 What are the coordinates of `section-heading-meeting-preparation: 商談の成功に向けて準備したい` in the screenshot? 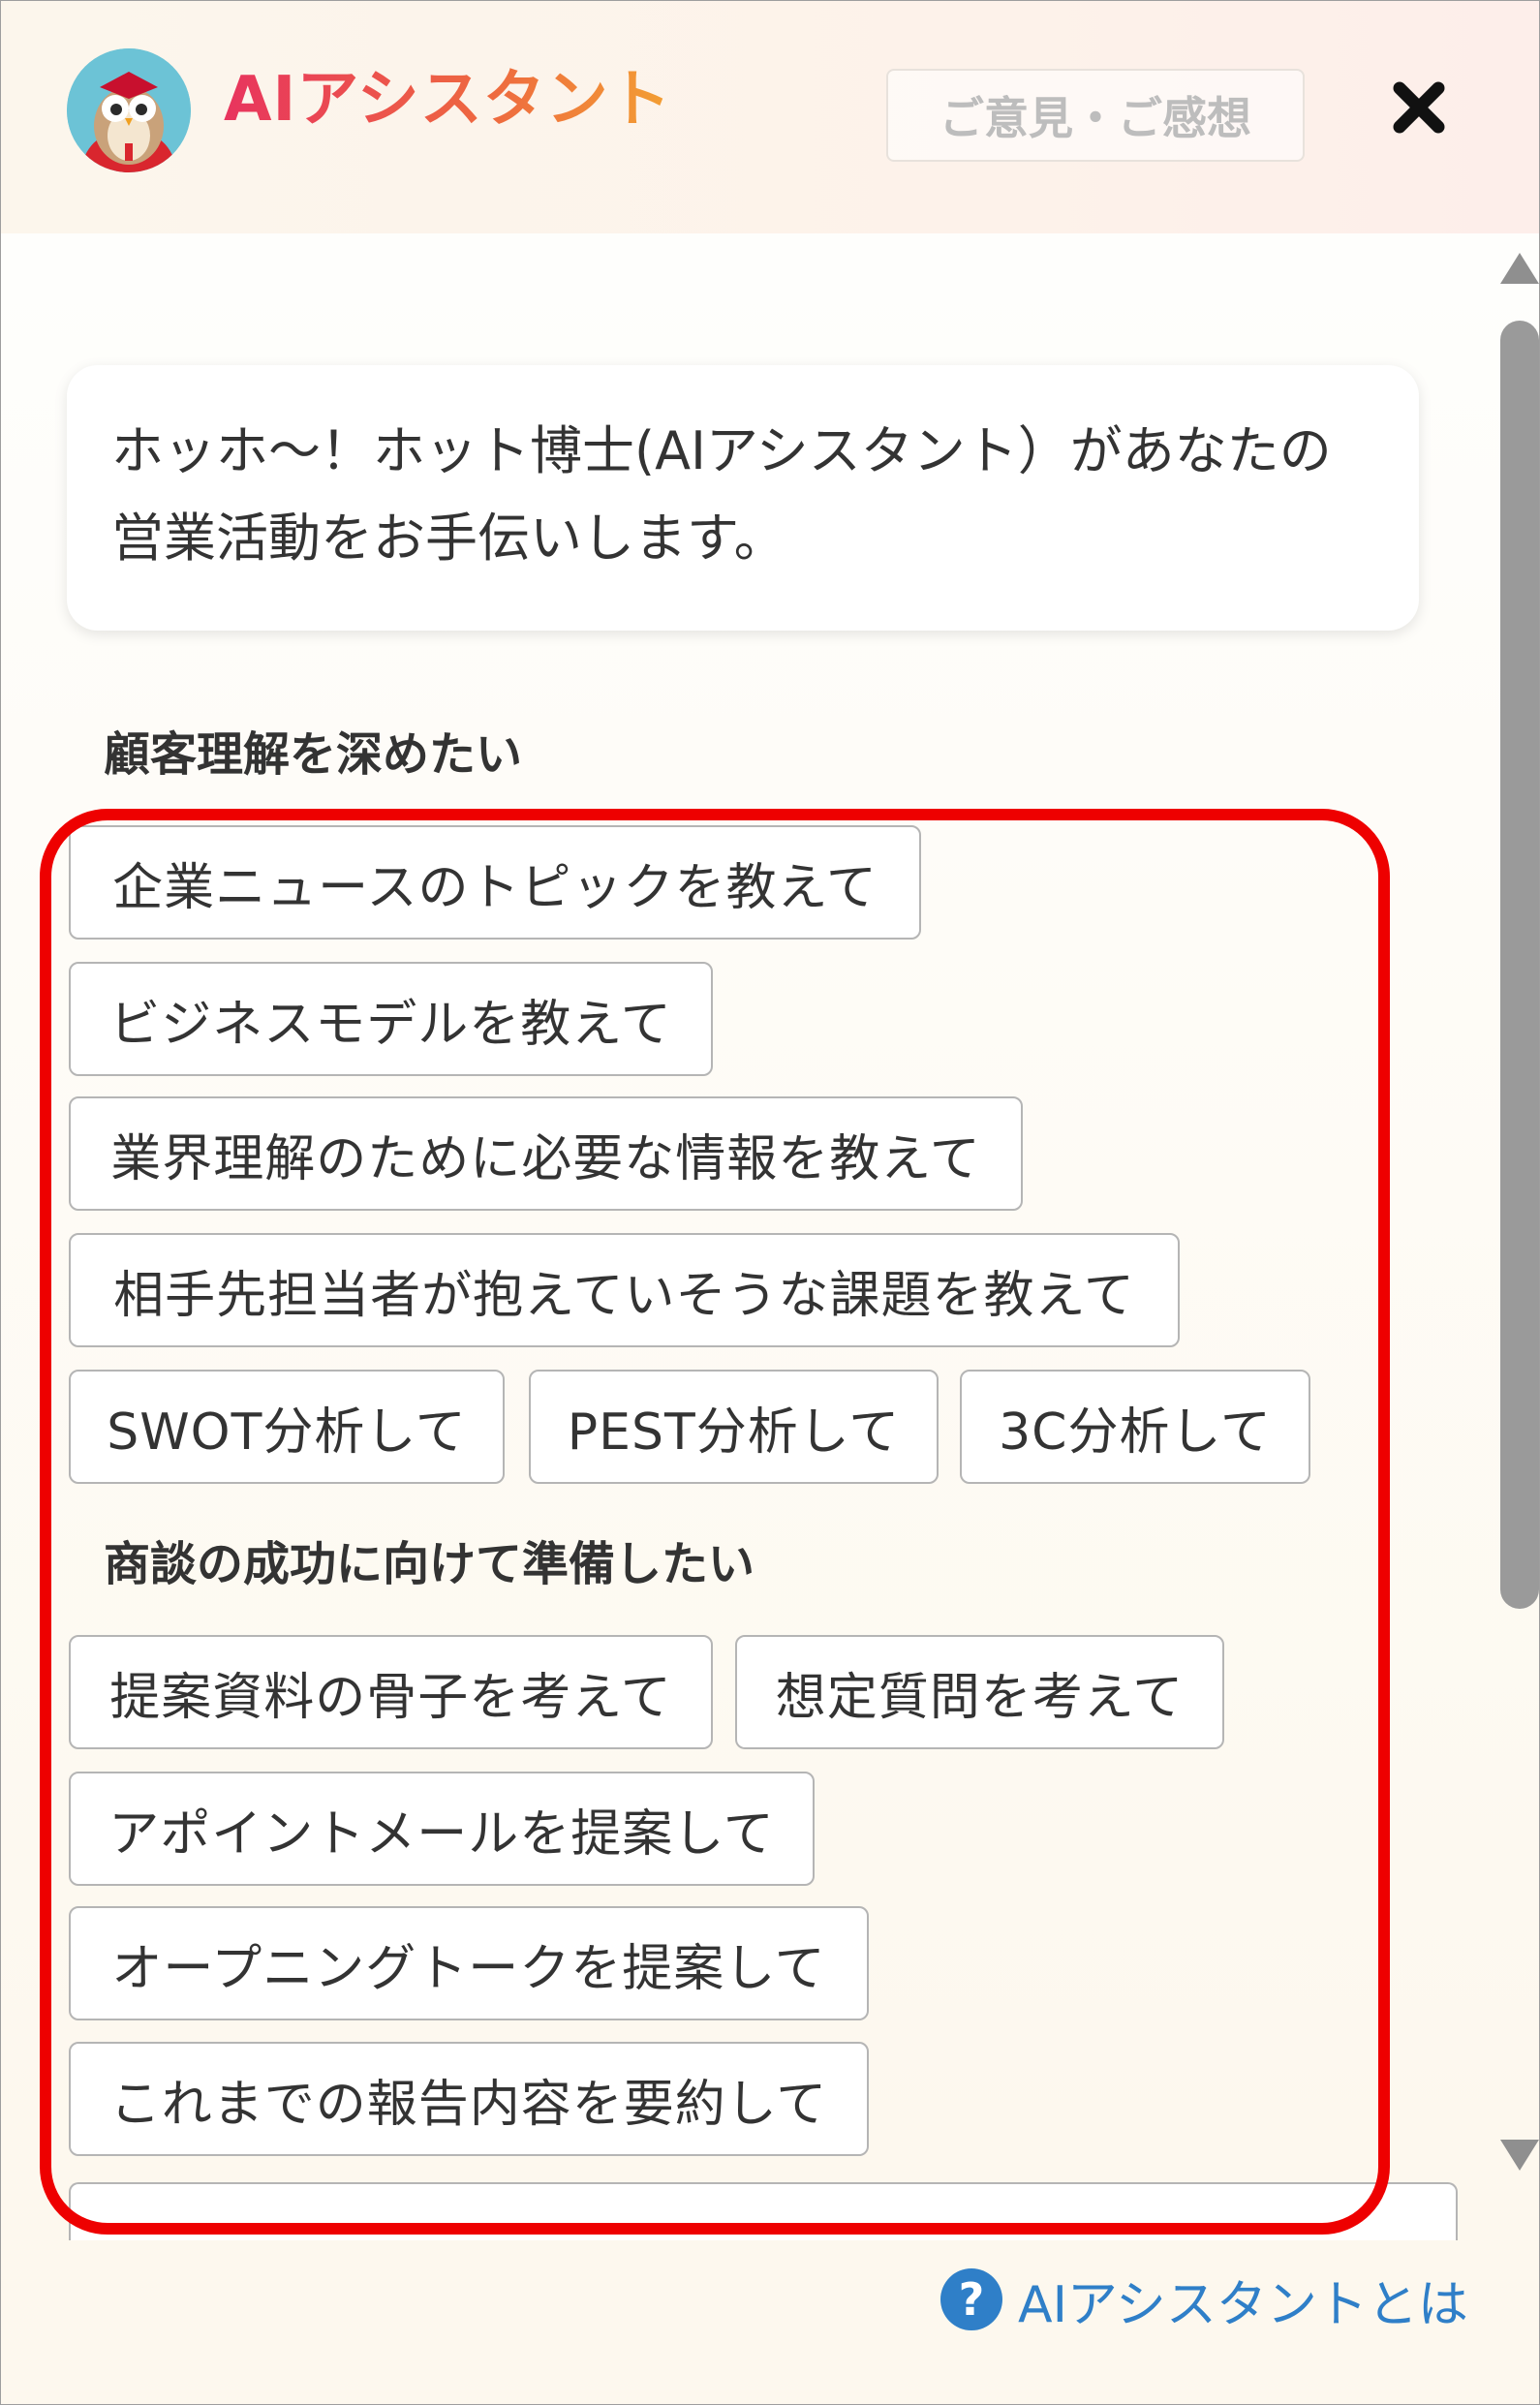 It's located at (429, 1564).